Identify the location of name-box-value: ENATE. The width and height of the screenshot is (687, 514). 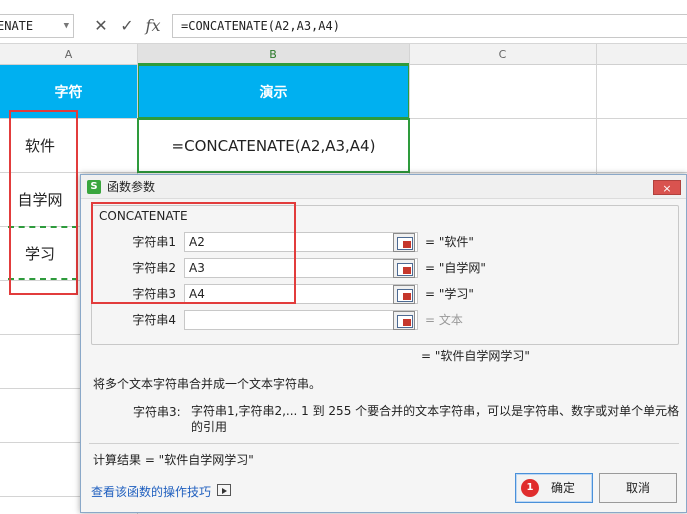
(17, 26).